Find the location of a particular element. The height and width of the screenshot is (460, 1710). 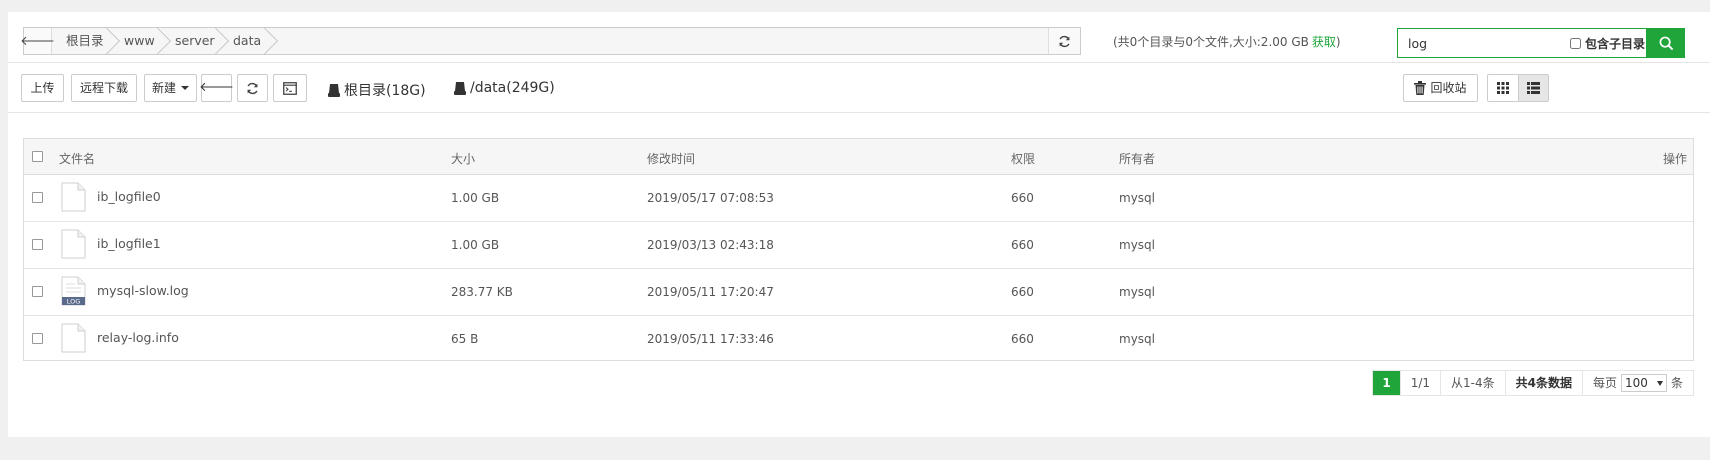

disk-data-label: /data(249G) is located at coordinates (512, 88).